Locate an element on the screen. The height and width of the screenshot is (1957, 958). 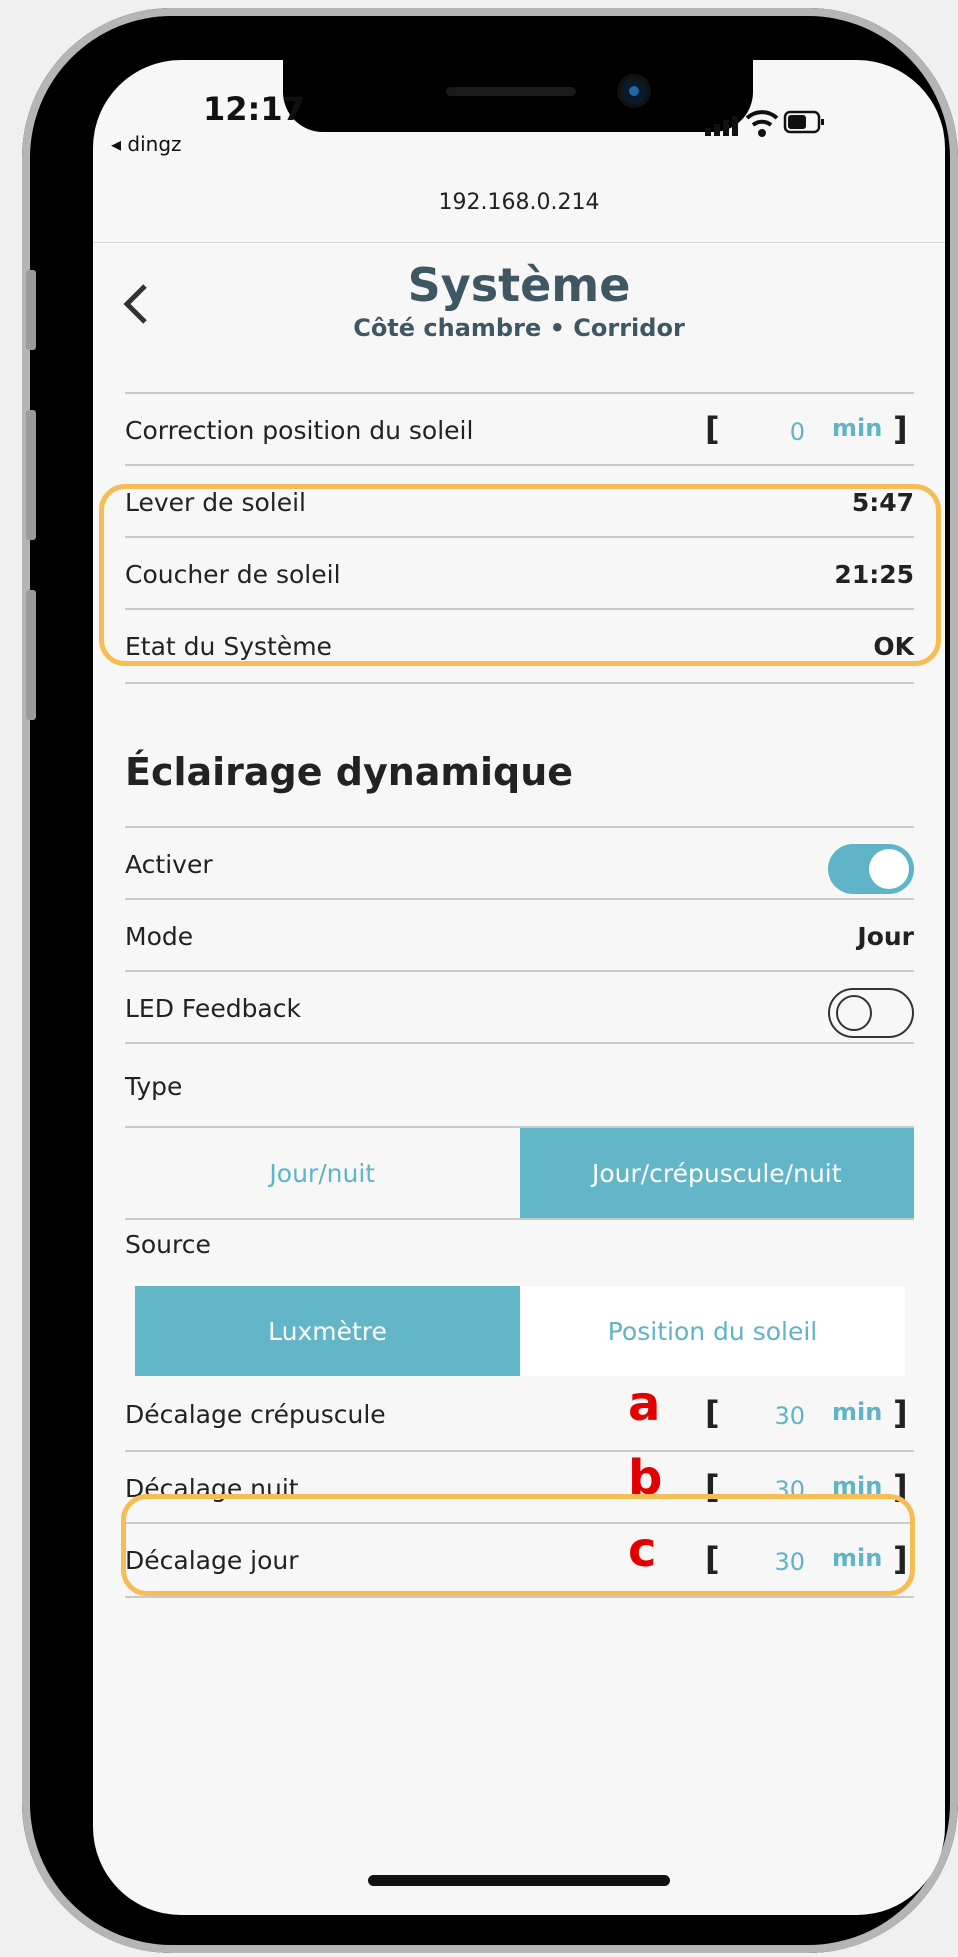
activate-row: Activer is located at coordinates (519, 862).